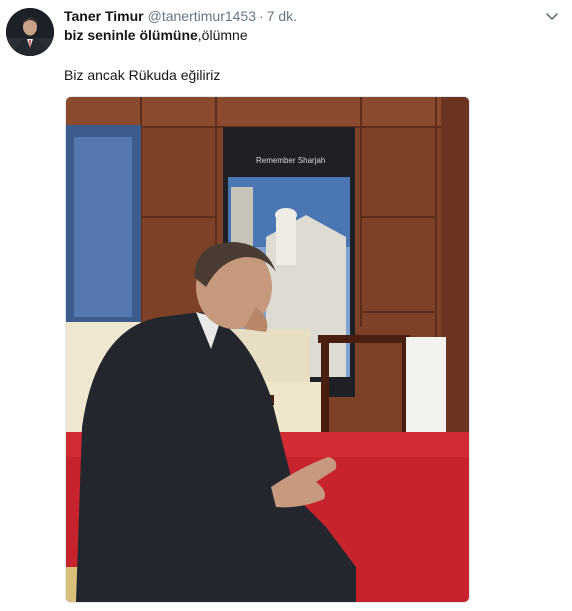 The image size is (572, 611). Describe the element at coordinates (142, 75) in the screenshot. I see `tweet-text-line2: Biz ancak Rükuda eğiliriz` at that location.